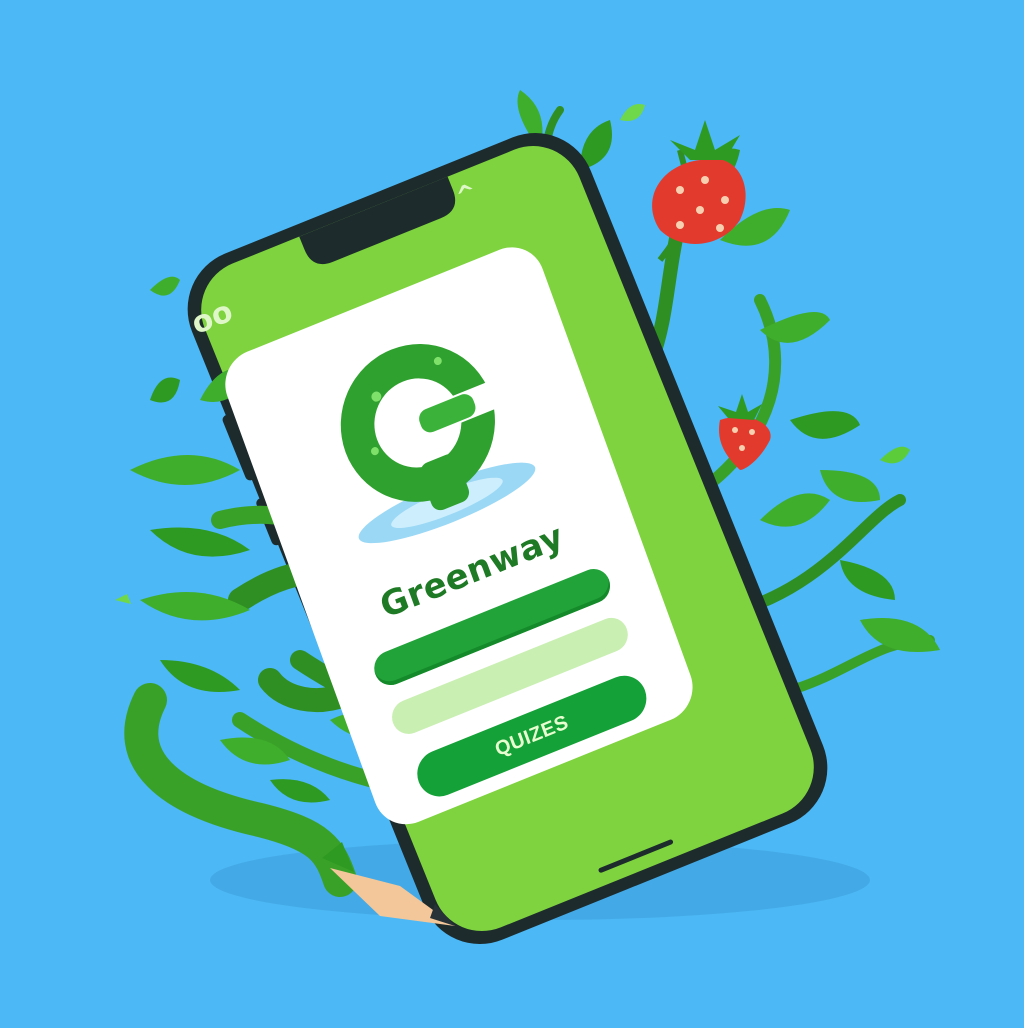  Describe the element at coordinates (212, 318) in the screenshot. I see `link-icon: oo` at that location.